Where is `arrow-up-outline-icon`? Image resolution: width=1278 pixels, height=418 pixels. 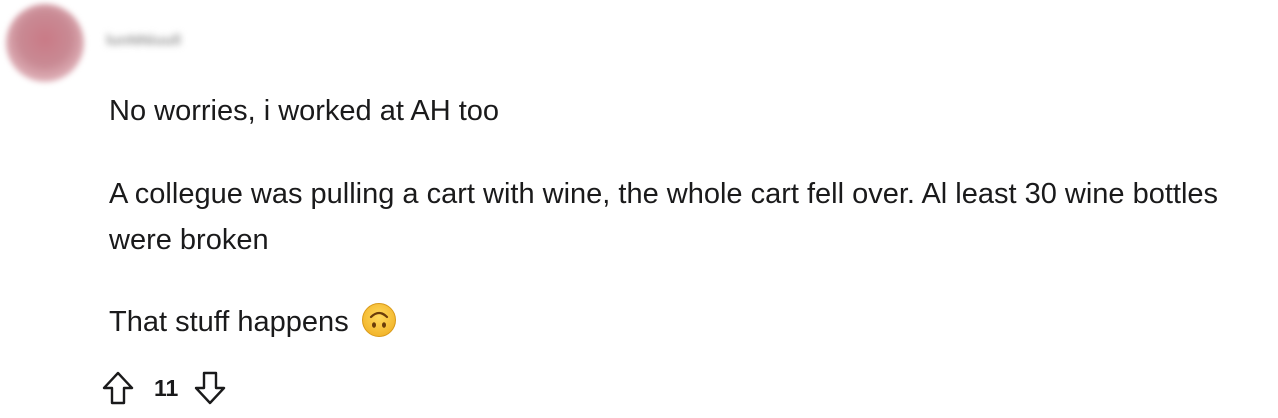 arrow-up-outline-icon is located at coordinates (118, 388).